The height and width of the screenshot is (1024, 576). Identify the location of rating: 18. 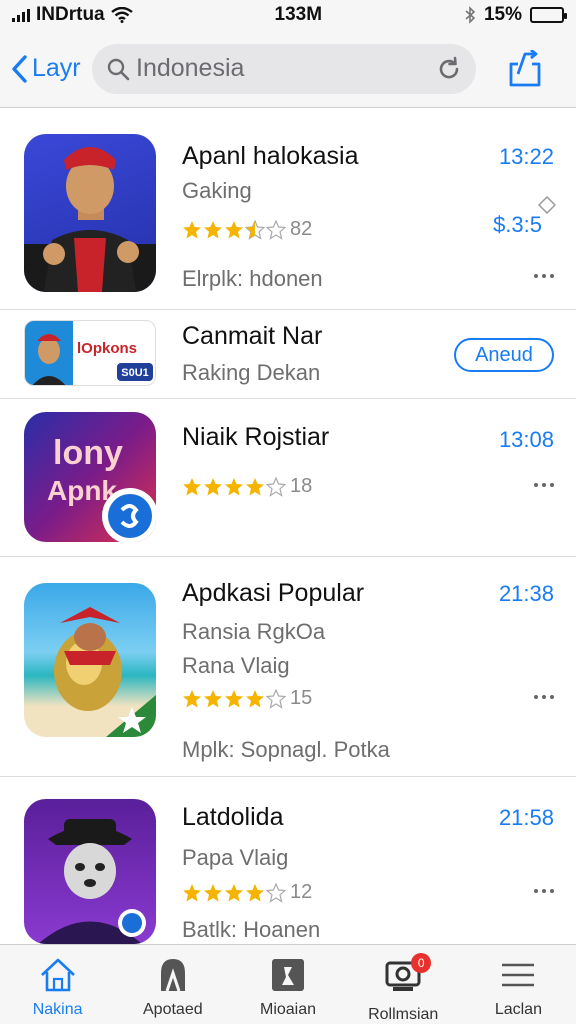
(247, 486).